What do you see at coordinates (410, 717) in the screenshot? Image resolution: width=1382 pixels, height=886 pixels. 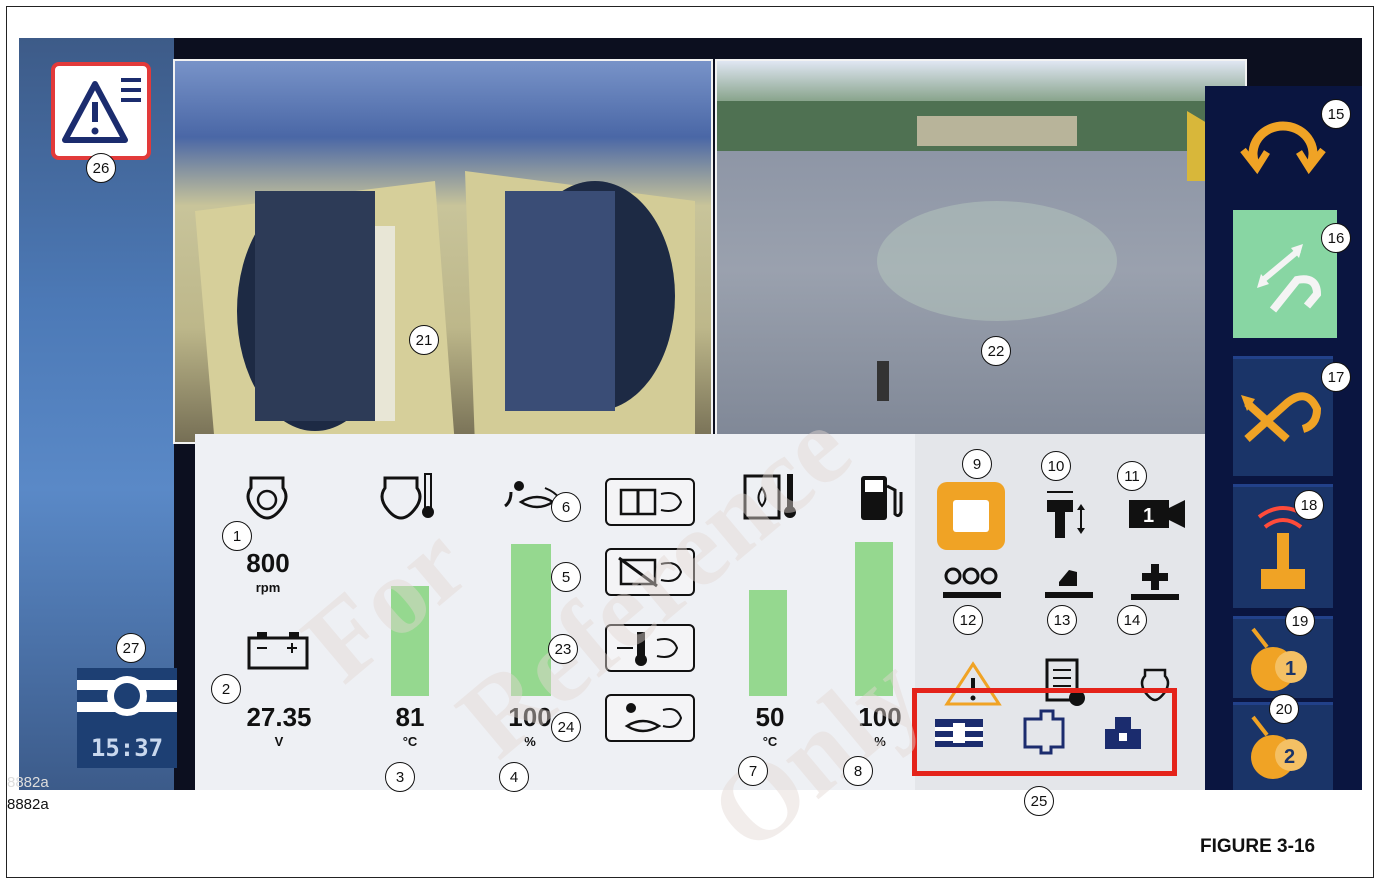 I see `coolant-temp-value: 81` at bounding box center [410, 717].